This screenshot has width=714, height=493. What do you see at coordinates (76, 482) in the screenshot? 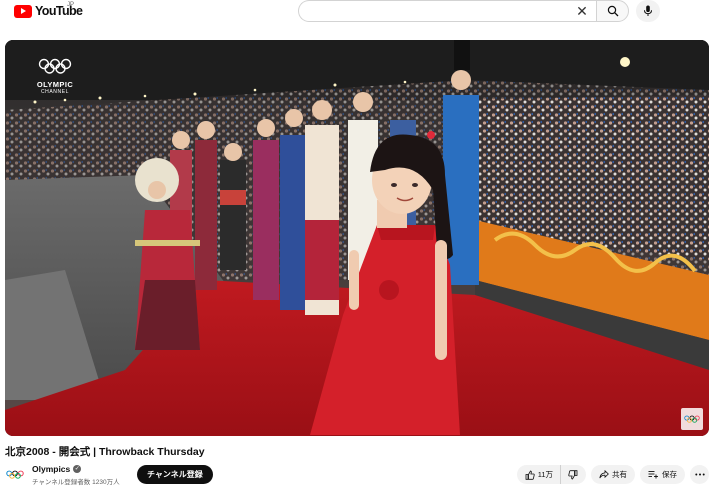
I see `subscriber-count: チャンネル登録者数 1230万人` at bounding box center [76, 482].